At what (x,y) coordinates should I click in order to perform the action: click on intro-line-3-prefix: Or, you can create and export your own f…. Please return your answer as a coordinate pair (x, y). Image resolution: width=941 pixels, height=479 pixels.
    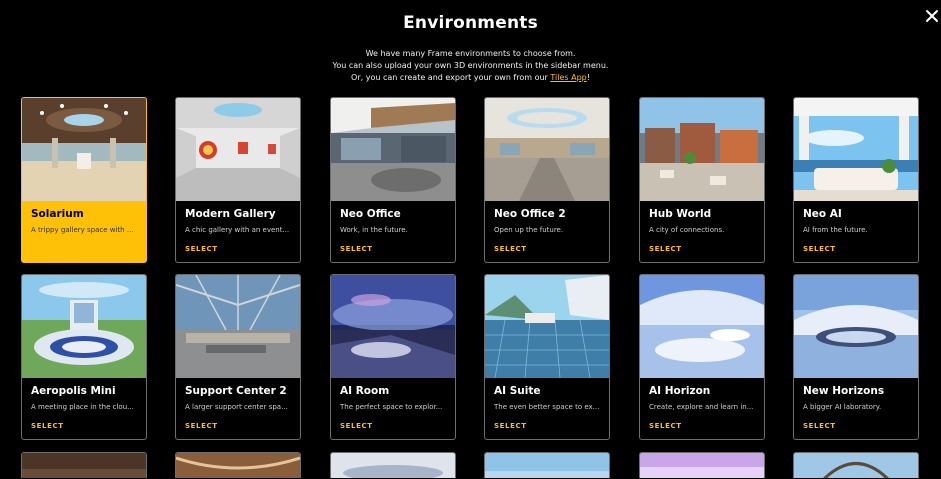
    Looking at the image, I should click on (451, 77).